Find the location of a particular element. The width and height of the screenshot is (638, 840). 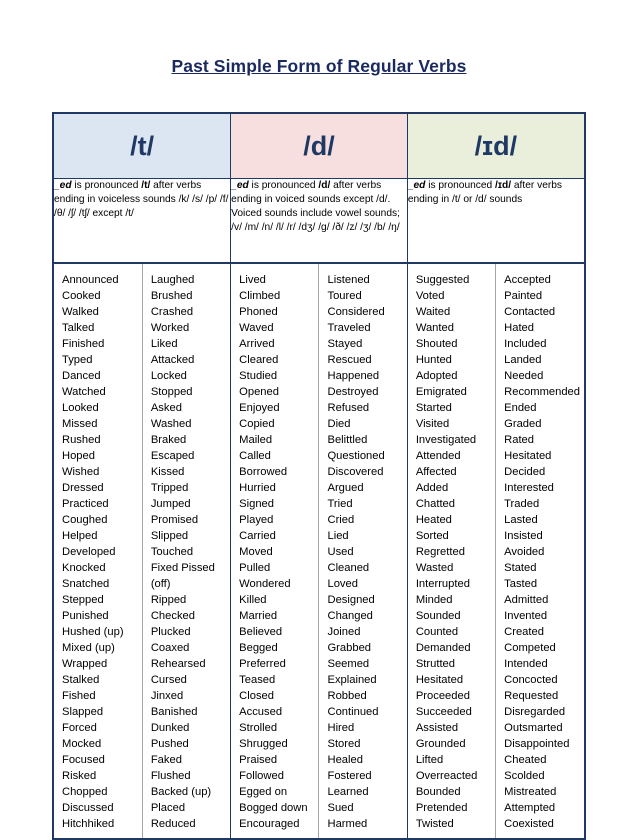

verb-item: Lived is located at coordinates (252, 279).